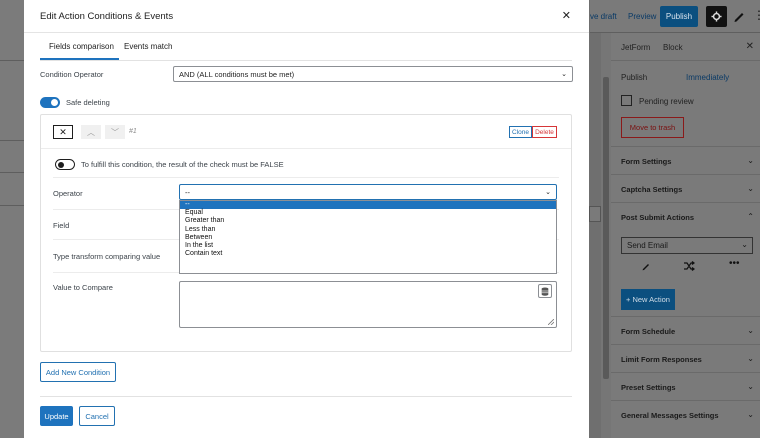 This screenshot has width=760, height=438. Describe the element at coordinates (544, 132) in the screenshot. I see `delete-button: Delete` at that location.